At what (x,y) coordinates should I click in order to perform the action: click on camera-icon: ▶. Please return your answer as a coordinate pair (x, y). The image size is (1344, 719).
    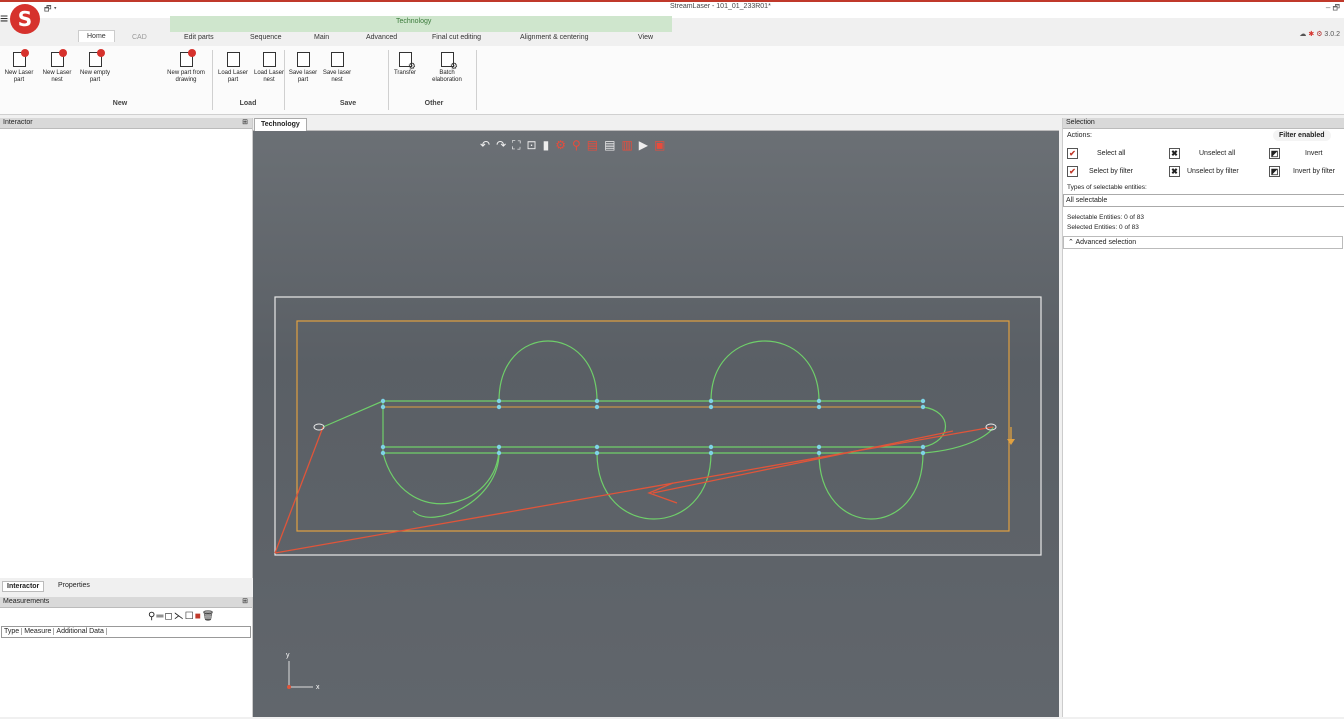
    Looking at the image, I should click on (646, 145).